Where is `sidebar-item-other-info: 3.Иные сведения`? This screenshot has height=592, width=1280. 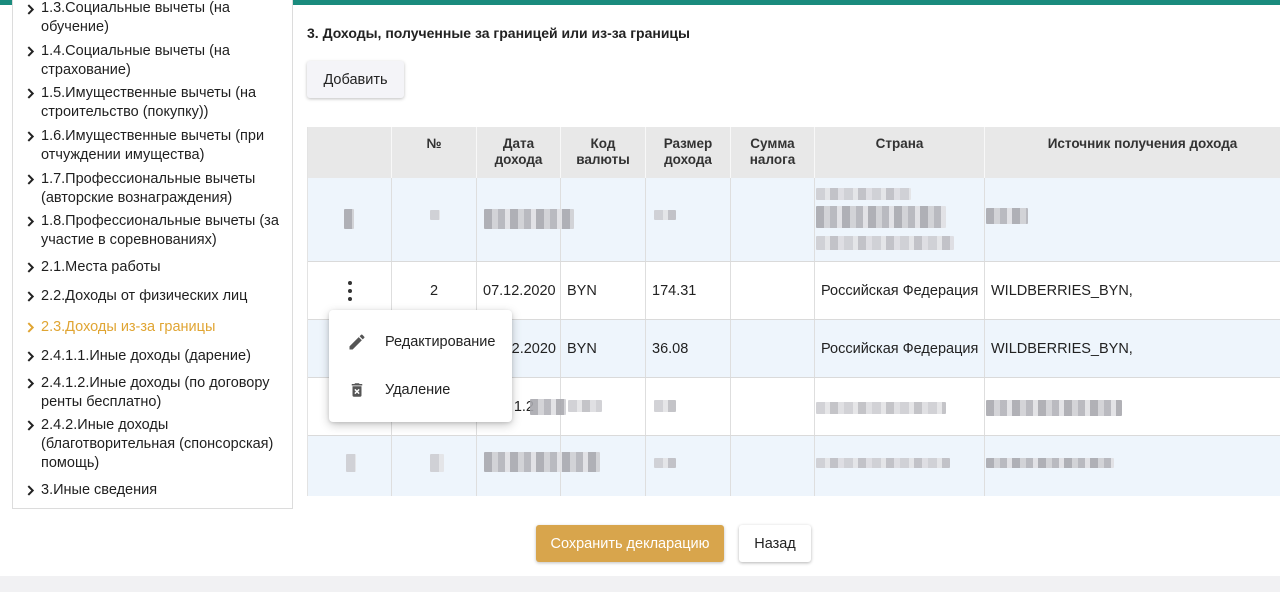
sidebar-item-other-info: 3.Иные сведения is located at coordinates (156, 490).